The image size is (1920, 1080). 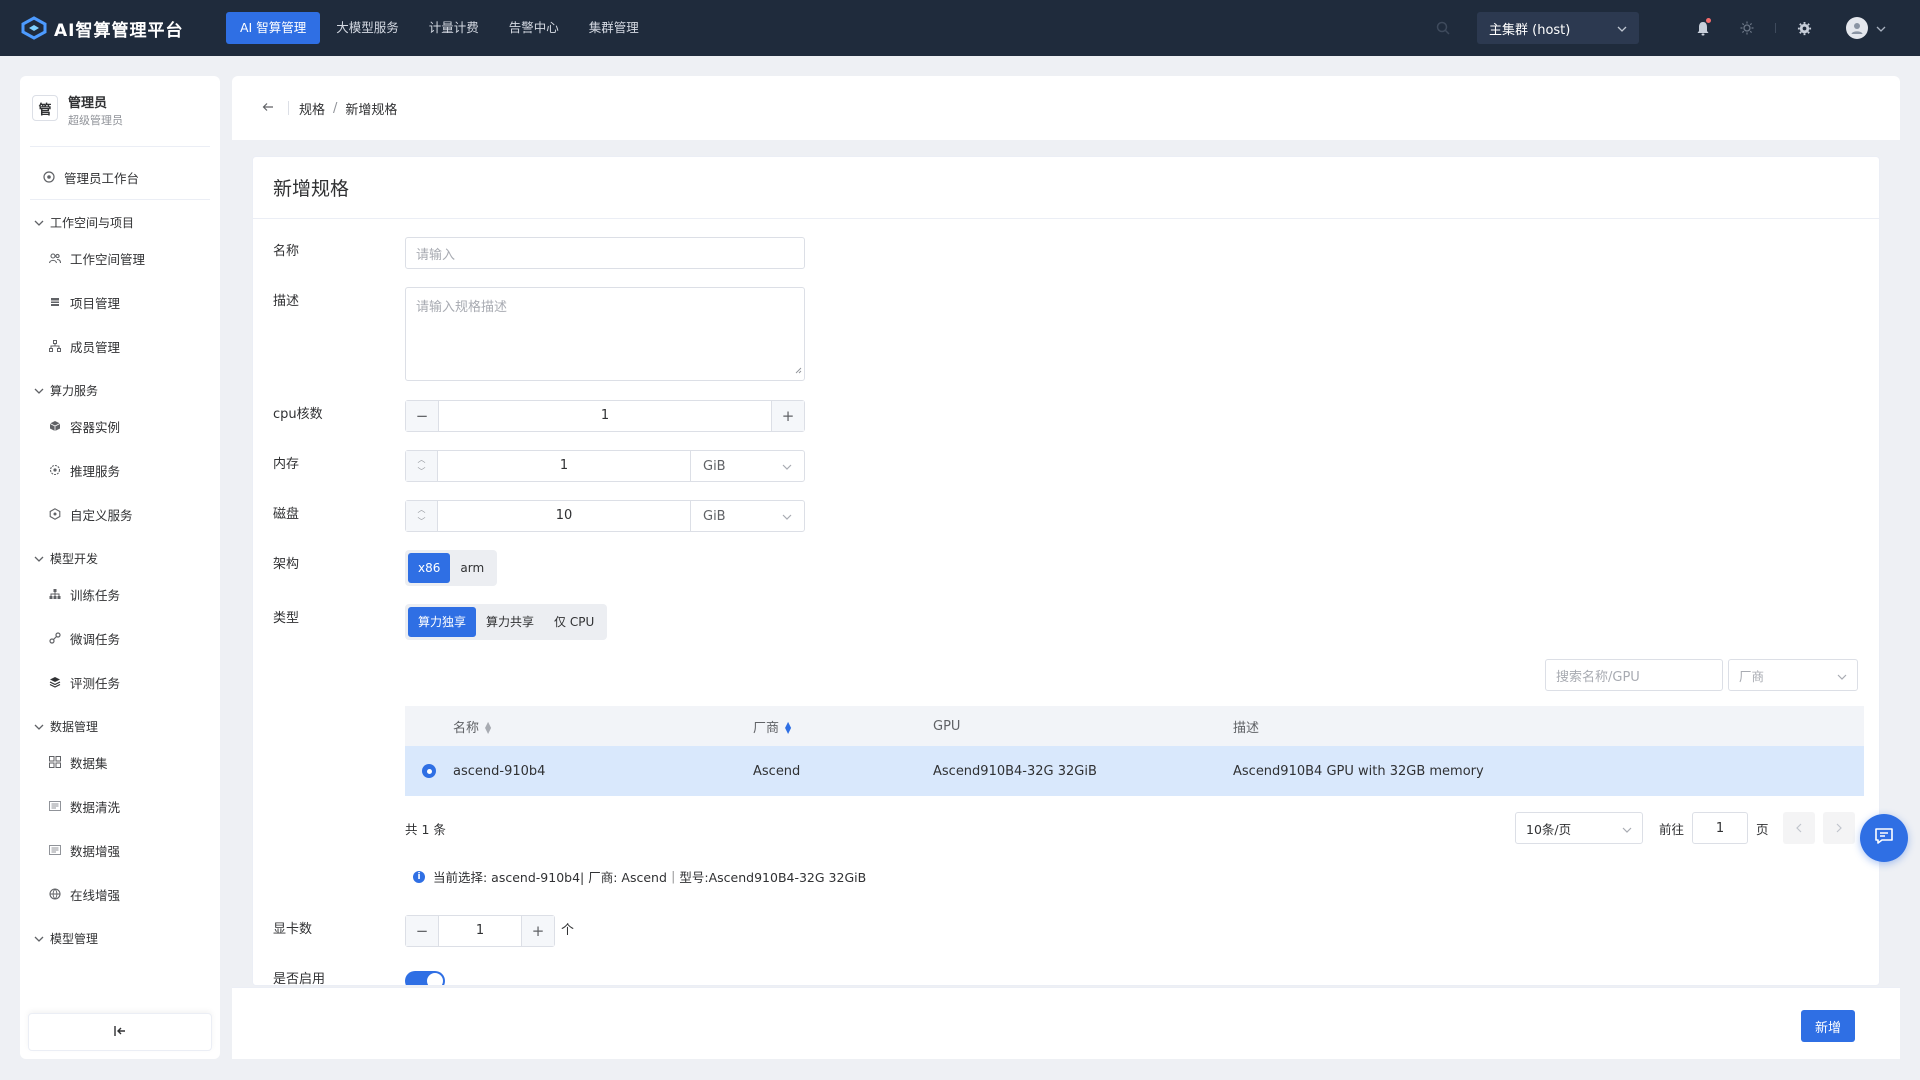 I want to click on gpu-count-increment-button: +, so click(x=538, y=931).